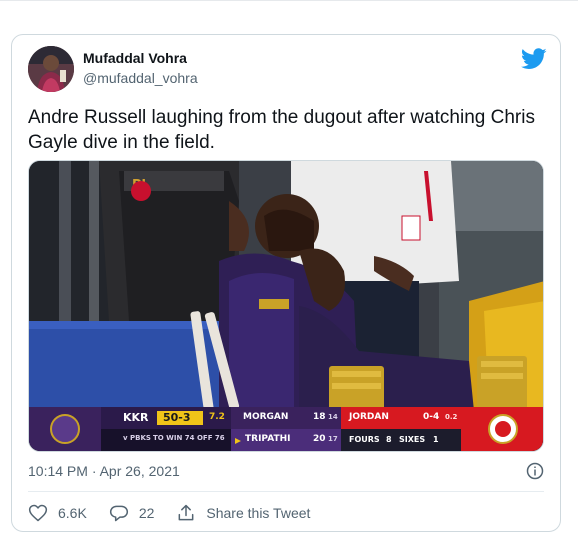 Image resolution: width=578 pixels, height=538 pixels. What do you see at coordinates (451, 417) in the screenshot?
I see `bowler-overs: 0.2` at bounding box center [451, 417].